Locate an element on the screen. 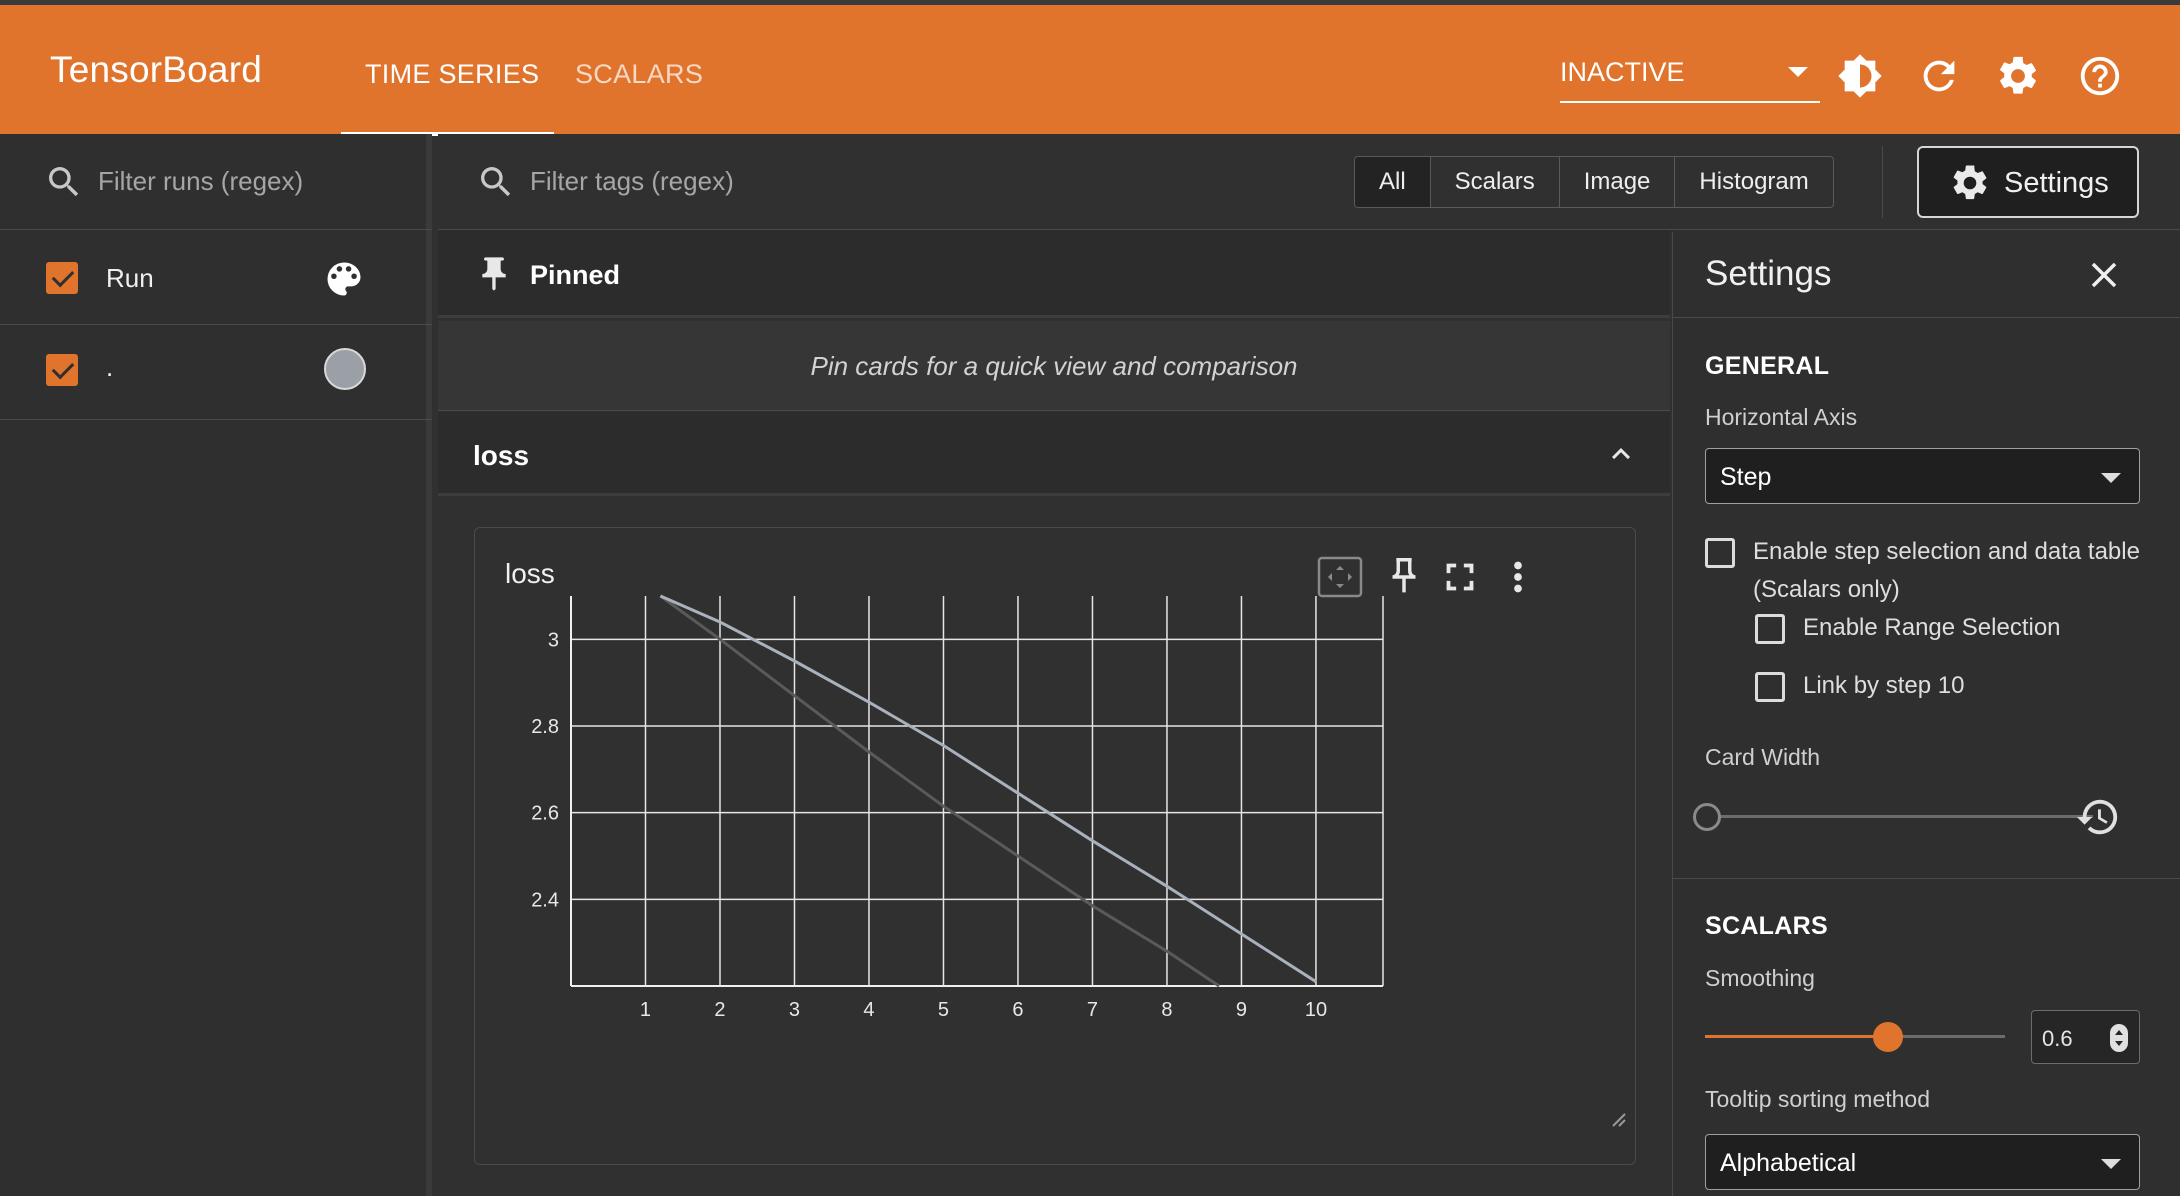 This screenshot has height=1196, width=2180. y-tick-label: 2.8 is located at coordinates (545, 727).